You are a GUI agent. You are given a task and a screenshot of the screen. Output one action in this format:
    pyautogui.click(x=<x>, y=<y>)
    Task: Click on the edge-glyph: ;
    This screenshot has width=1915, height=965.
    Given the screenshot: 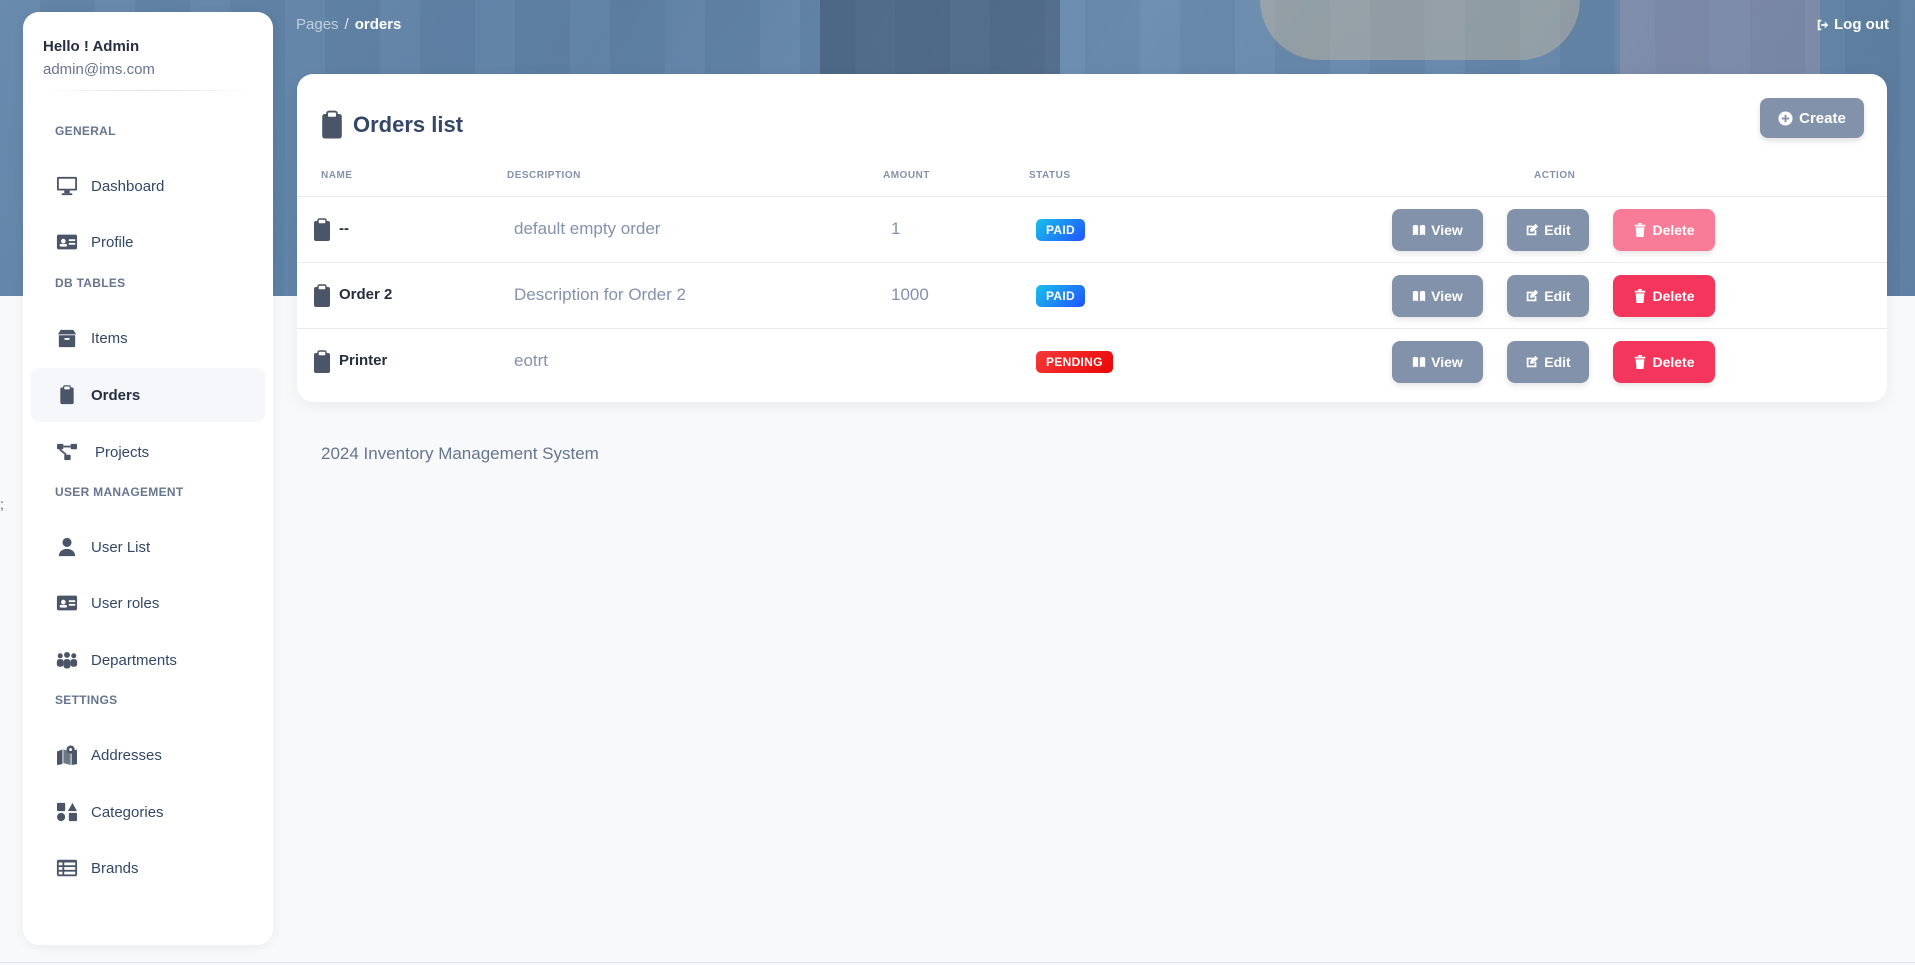 What is the action you would take?
    pyautogui.click(x=2, y=504)
    